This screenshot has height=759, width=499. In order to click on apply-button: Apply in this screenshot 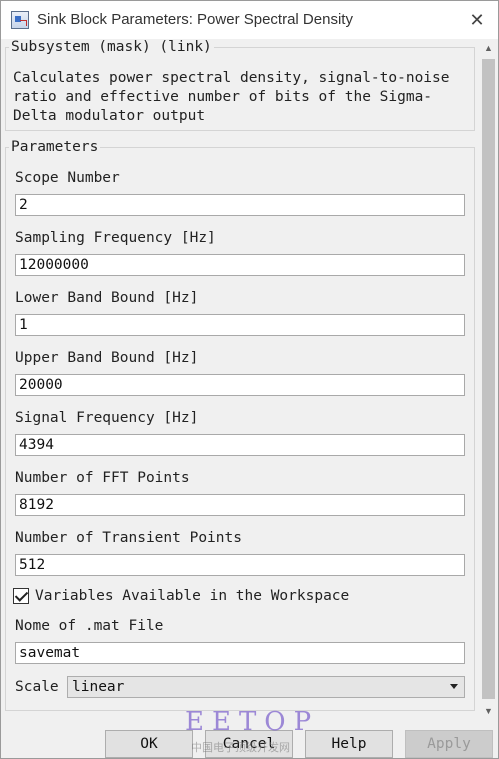, I will do `click(449, 744)`.